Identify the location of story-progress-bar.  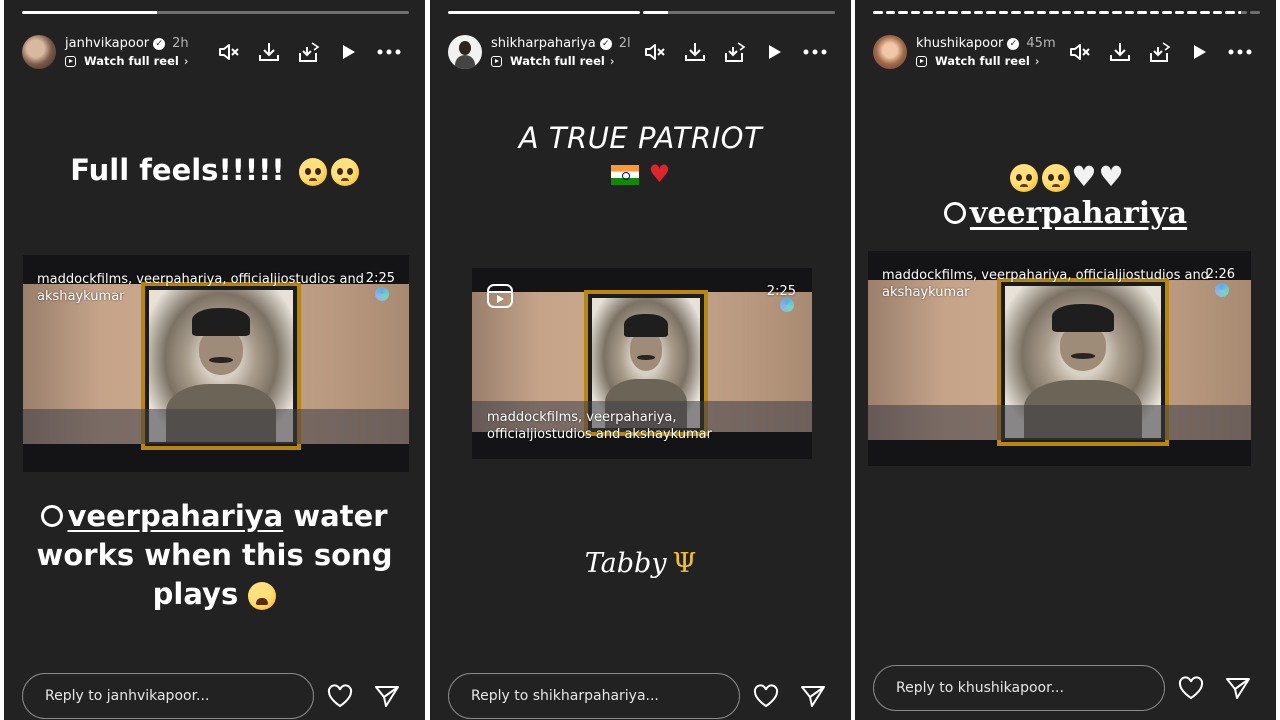
(1066, 12).